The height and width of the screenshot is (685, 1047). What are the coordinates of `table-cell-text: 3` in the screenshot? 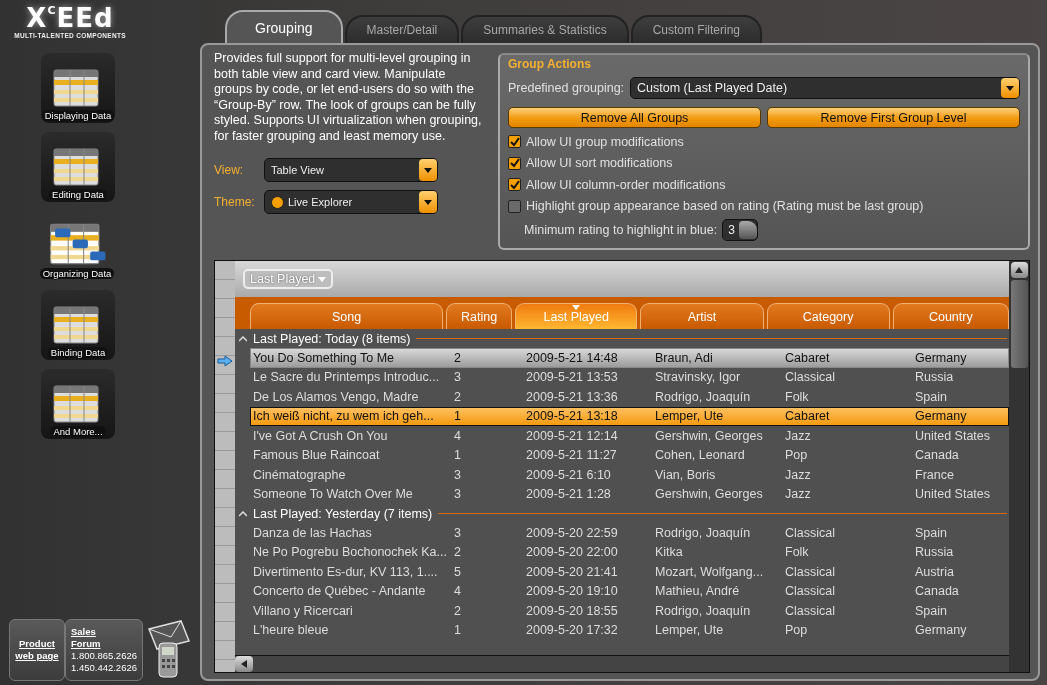 It's located at (457, 532).